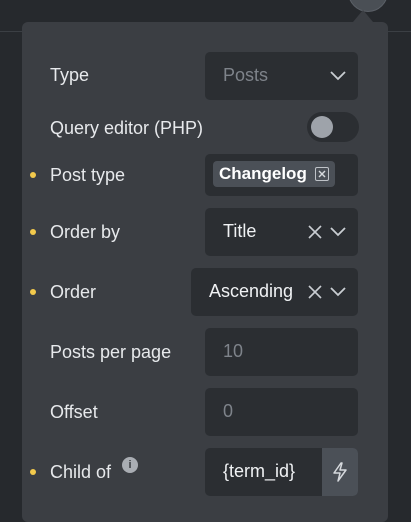  Describe the element at coordinates (322, 127) in the screenshot. I see `toggle-knob` at that location.